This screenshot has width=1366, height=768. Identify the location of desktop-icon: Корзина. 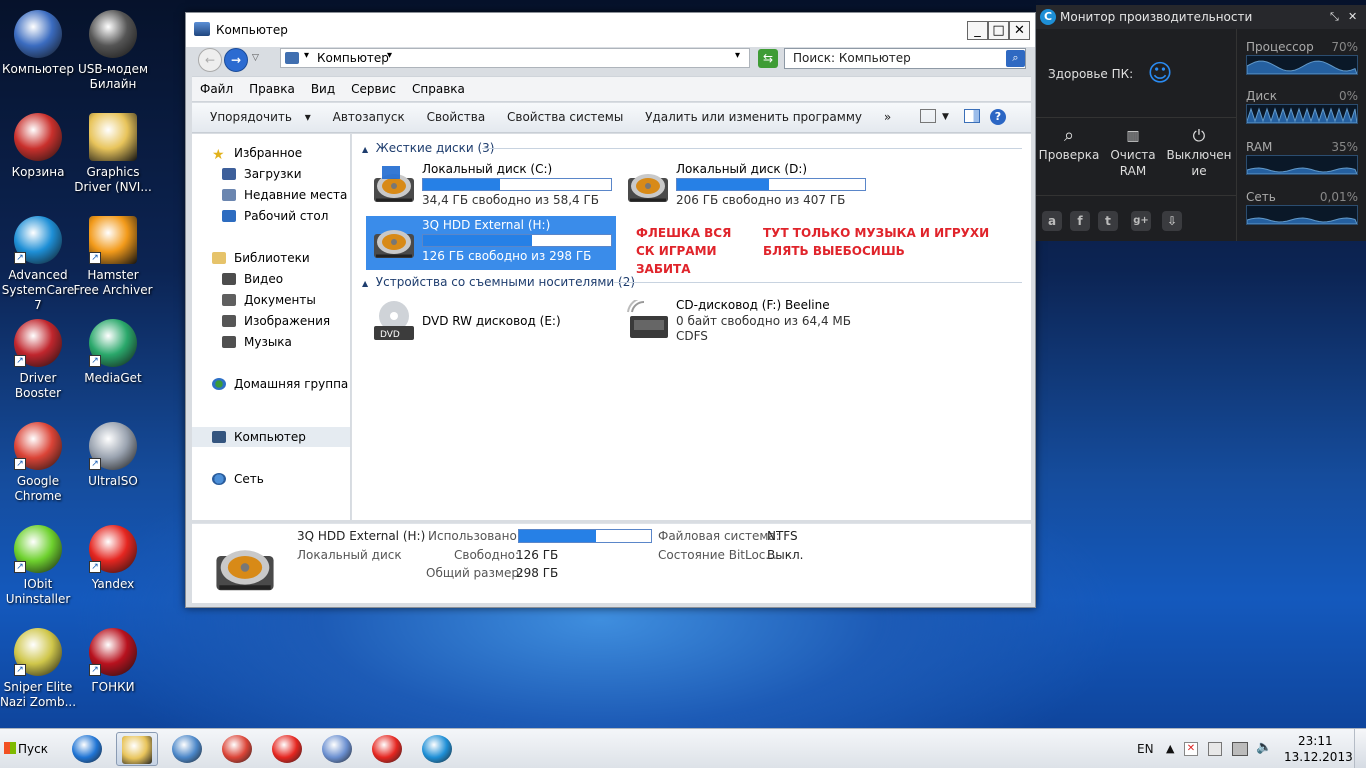
(39, 157).